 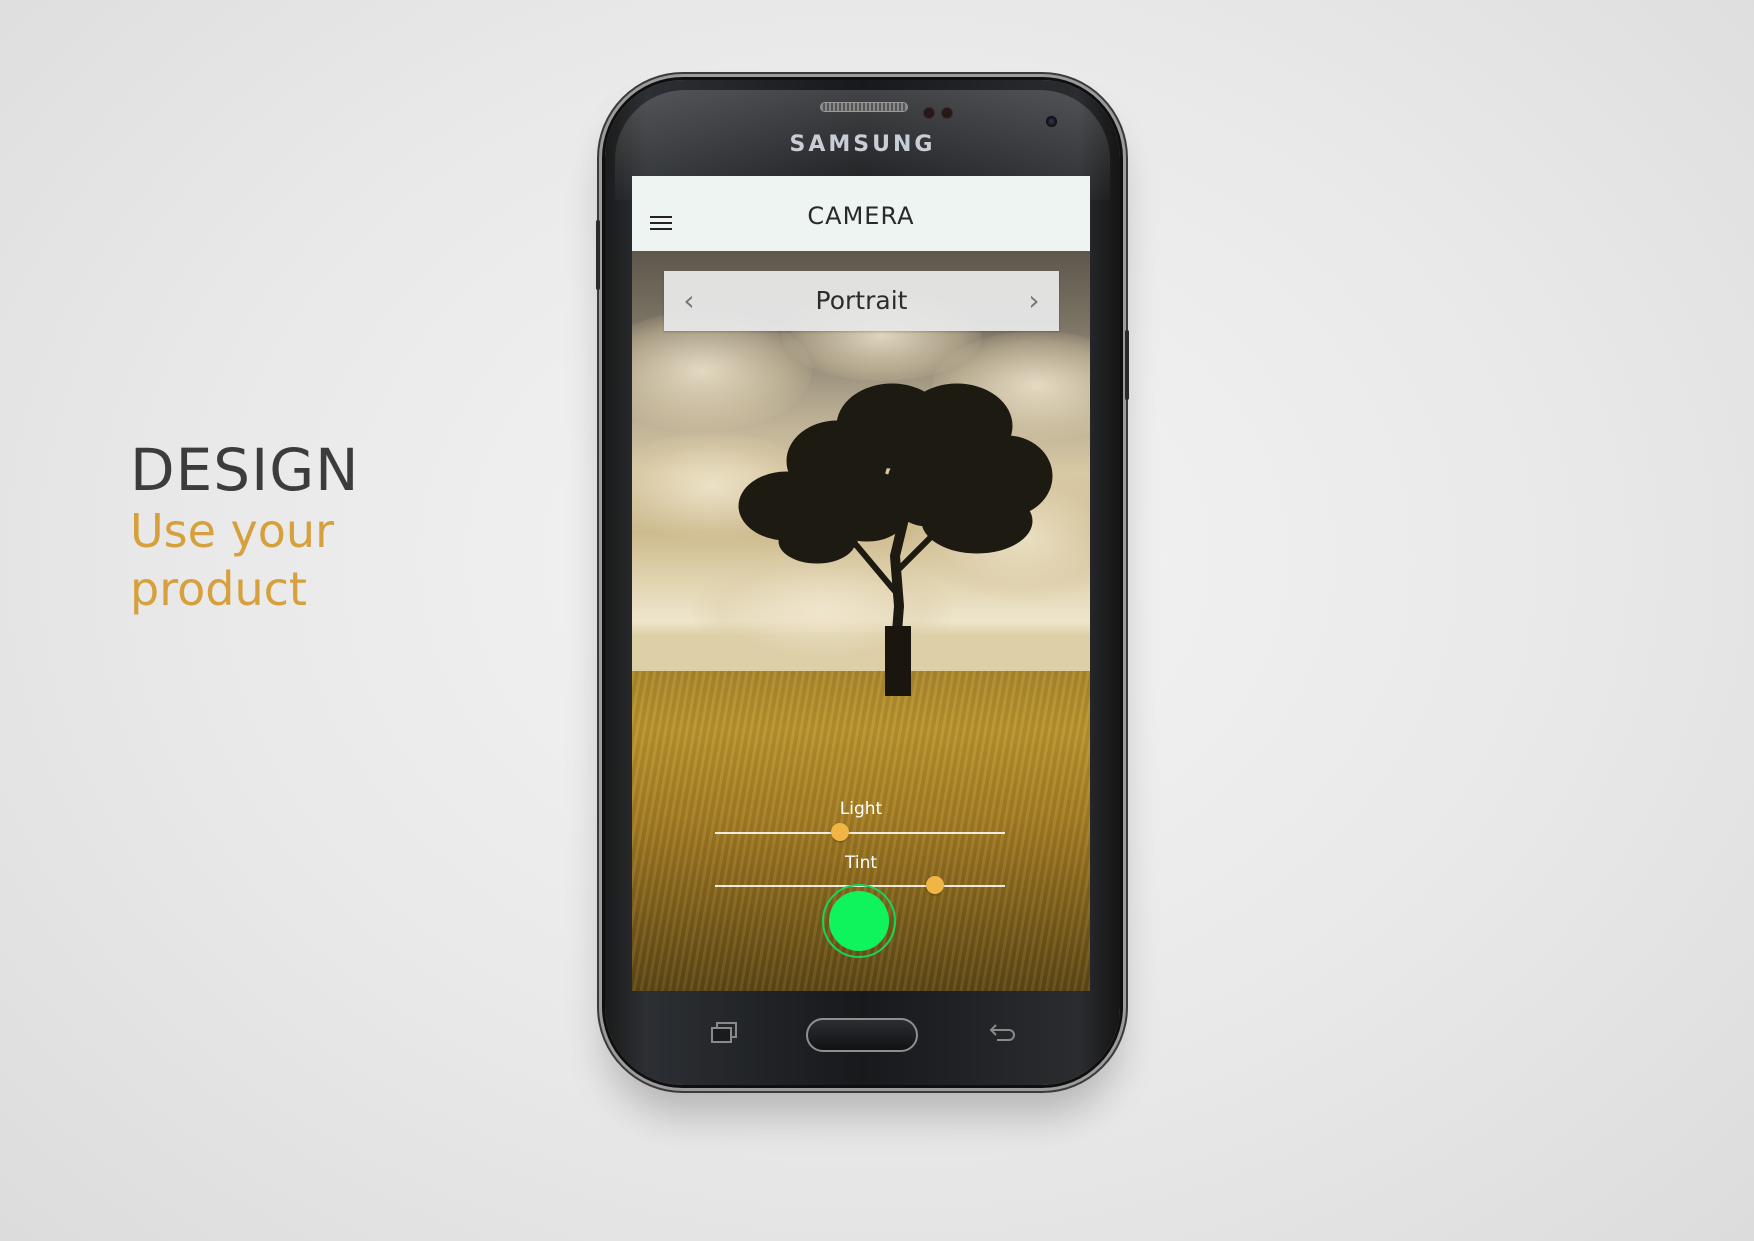 What do you see at coordinates (724, 1033) in the screenshot?
I see `recent-apps-icon` at bounding box center [724, 1033].